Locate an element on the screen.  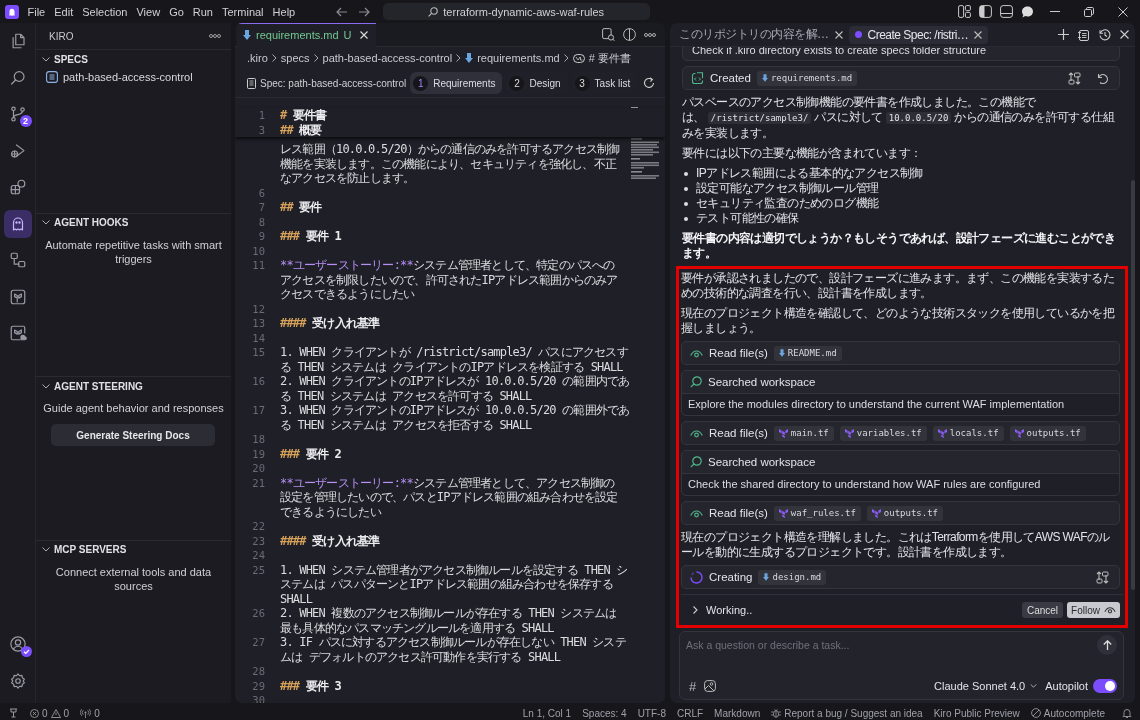
spec-item: path-based-access-control is located at coordinates (133, 77).